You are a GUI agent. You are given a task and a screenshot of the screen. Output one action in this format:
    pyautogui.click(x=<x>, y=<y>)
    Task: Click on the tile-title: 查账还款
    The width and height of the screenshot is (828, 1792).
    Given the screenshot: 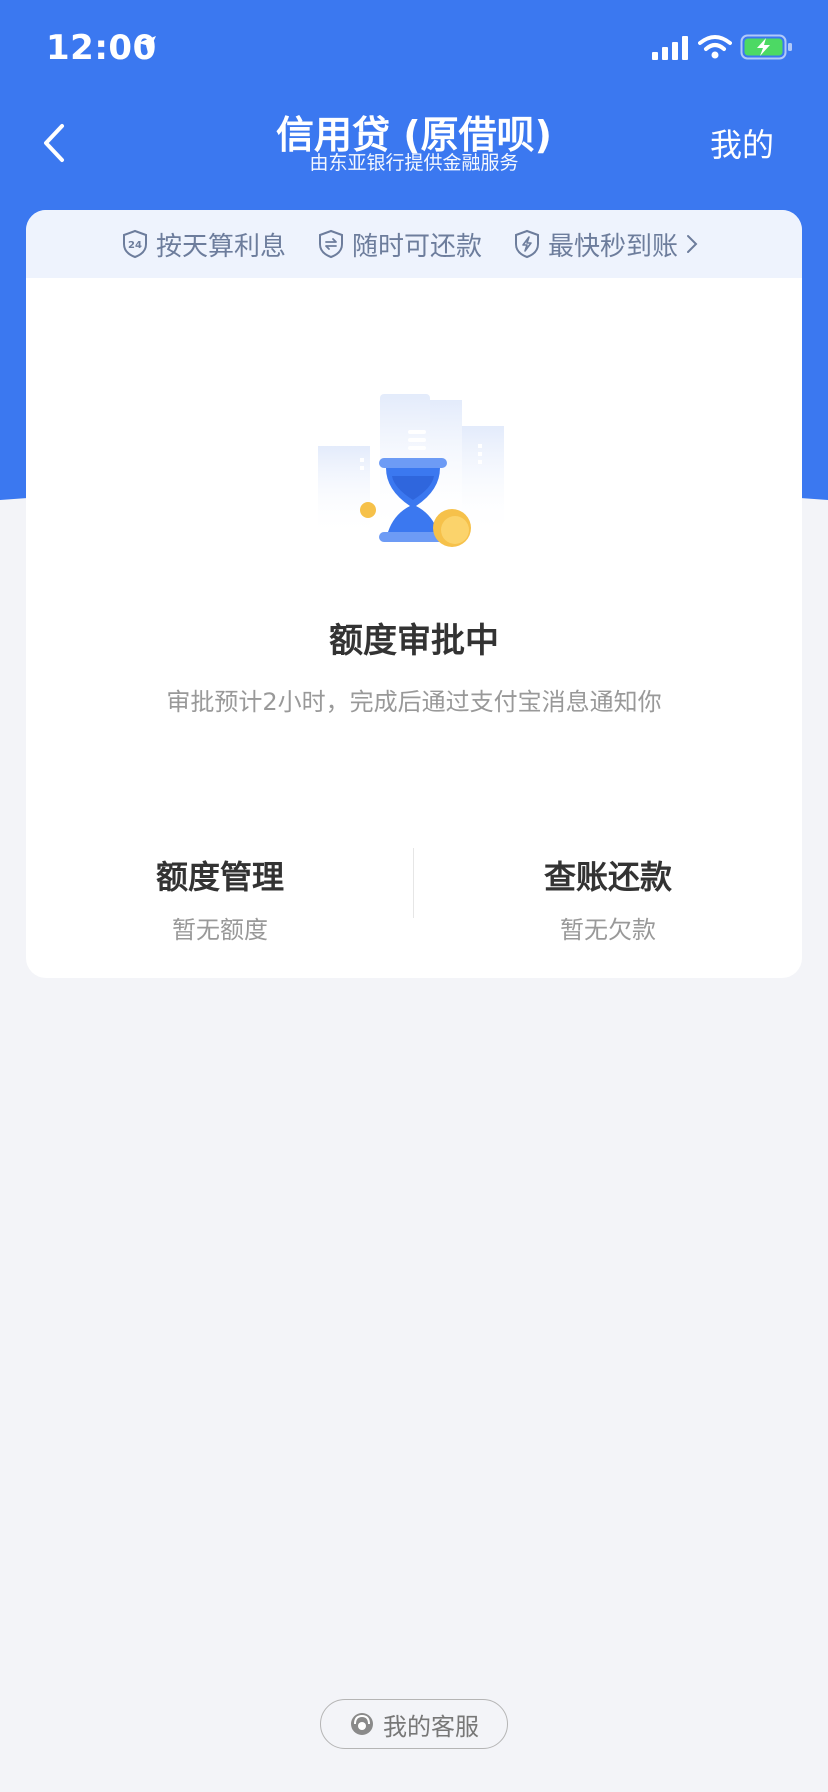 What is the action you would take?
    pyautogui.click(x=607, y=877)
    